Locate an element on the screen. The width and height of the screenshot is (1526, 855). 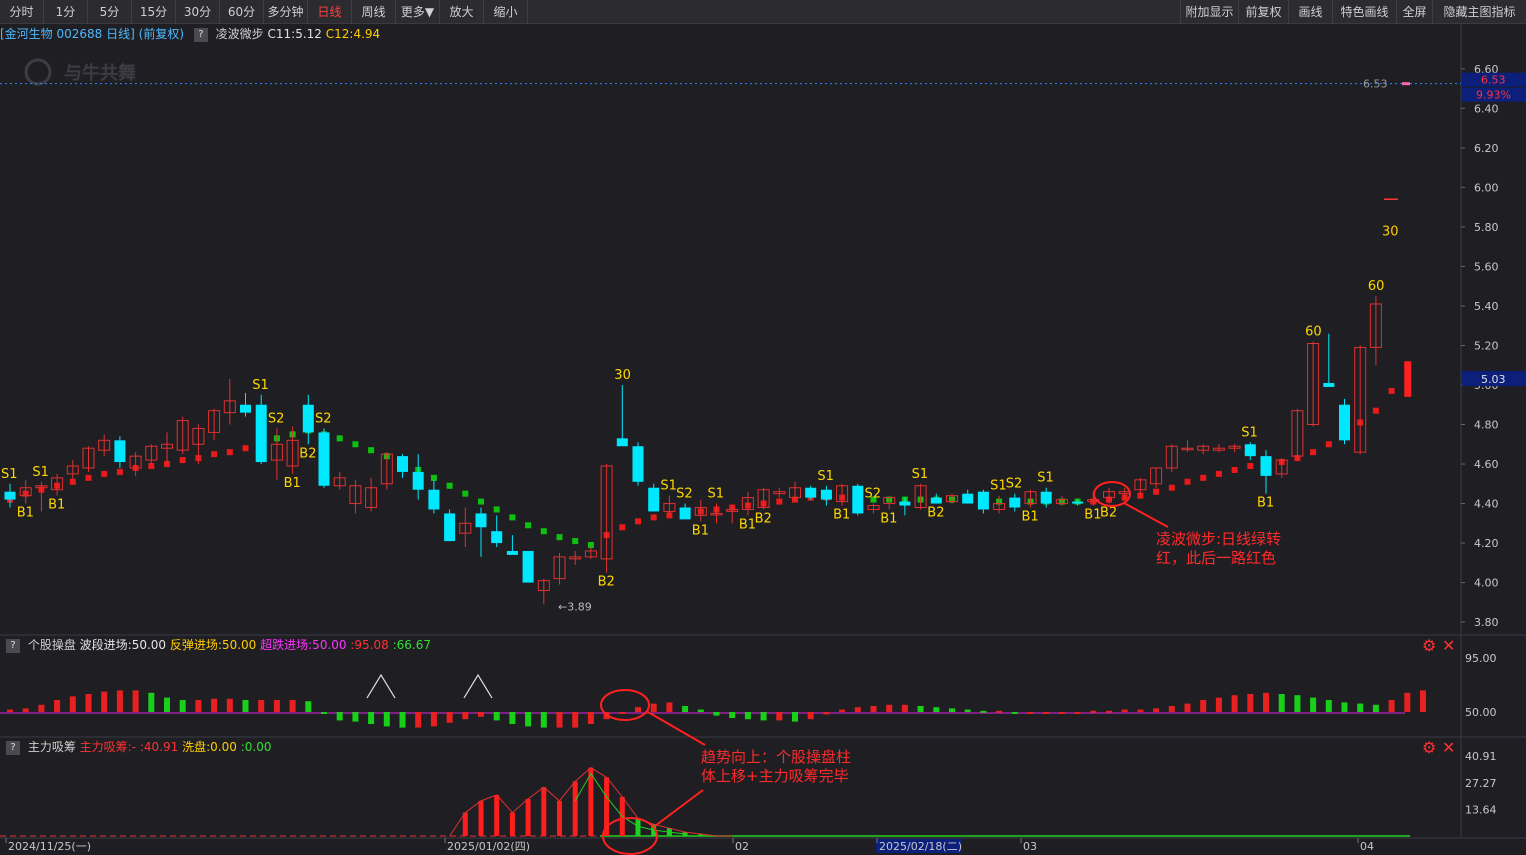
panel2-tick: 40.91 is located at coordinates (1481, 756).